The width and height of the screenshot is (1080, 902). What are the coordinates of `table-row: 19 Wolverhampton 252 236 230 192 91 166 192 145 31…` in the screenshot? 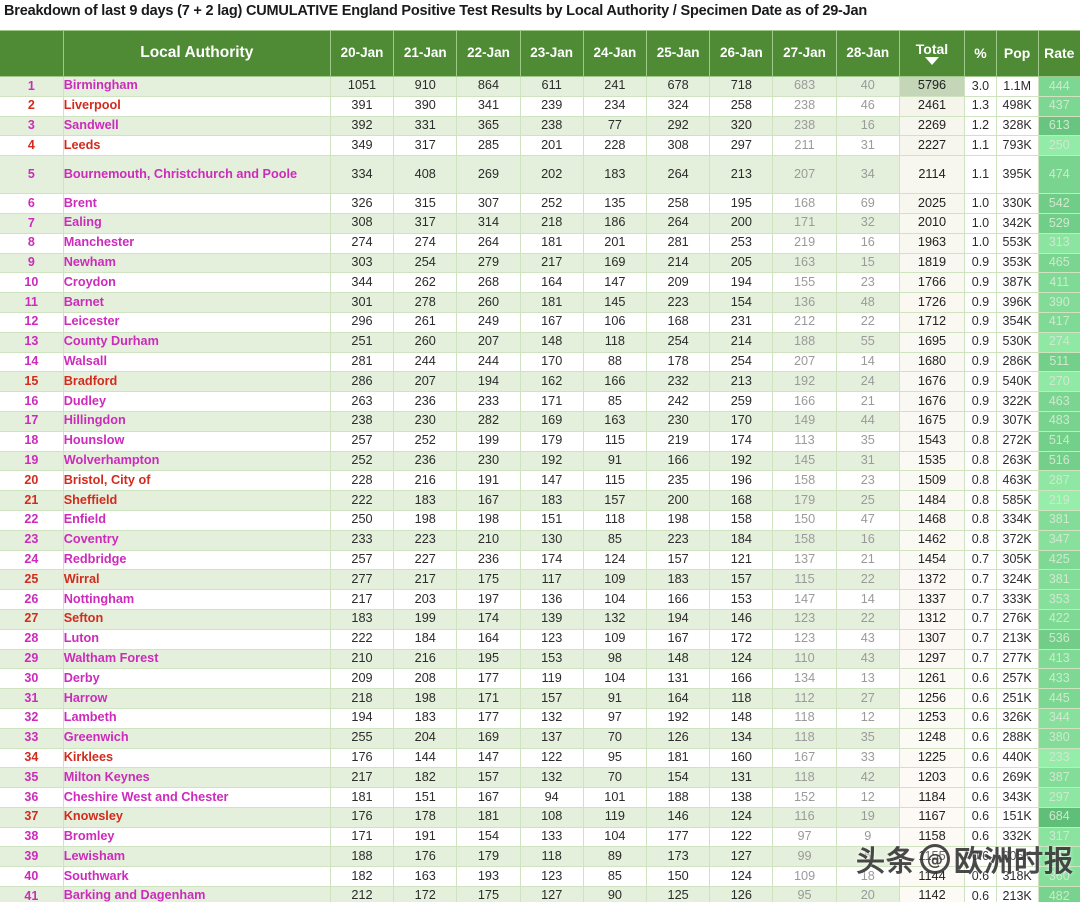 It's located at (540, 461).